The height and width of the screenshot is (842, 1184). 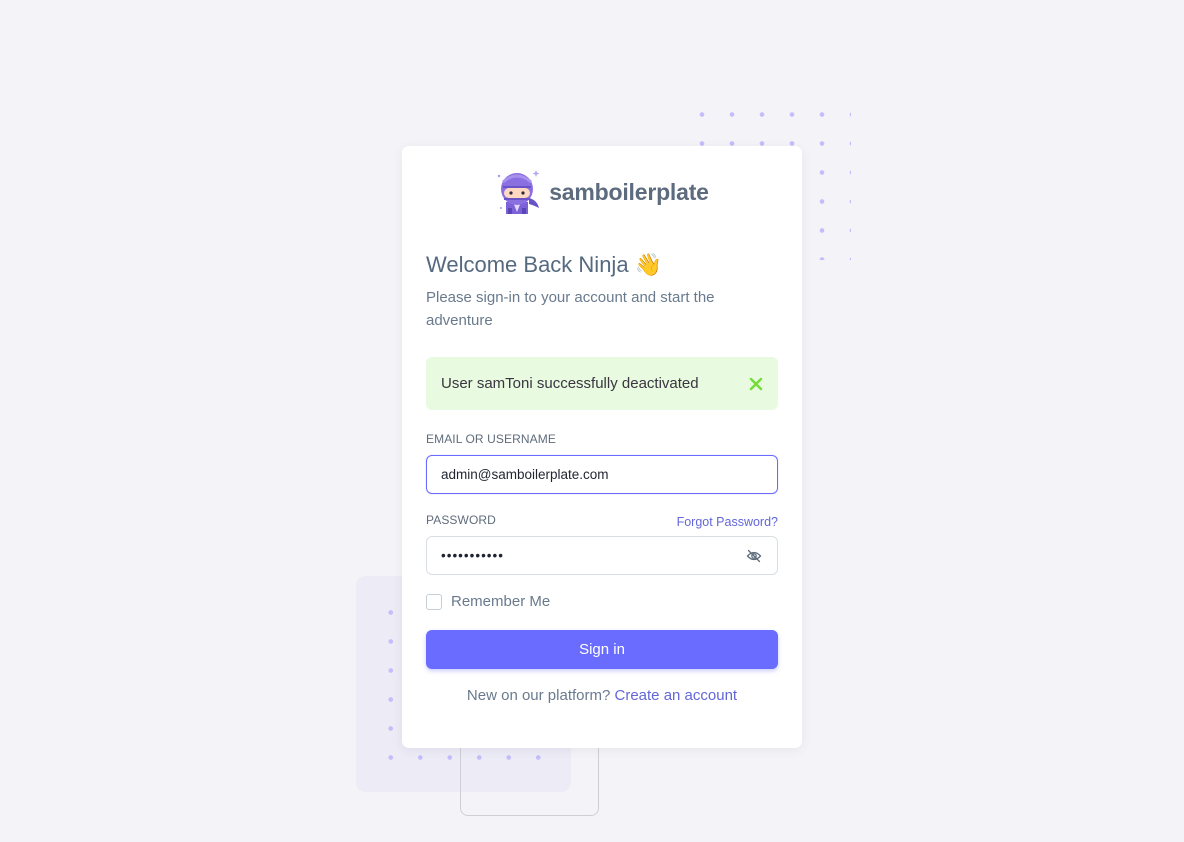 I want to click on close-icon, so click(x=756, y=384).